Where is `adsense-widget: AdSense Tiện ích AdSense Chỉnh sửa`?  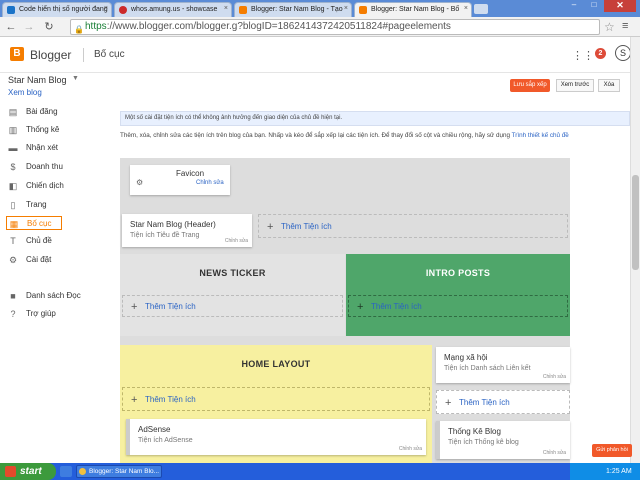
adsense-widget: AdSense Tiện ích AdSense Chỉnh sửa is located at coordinates (276, 437).